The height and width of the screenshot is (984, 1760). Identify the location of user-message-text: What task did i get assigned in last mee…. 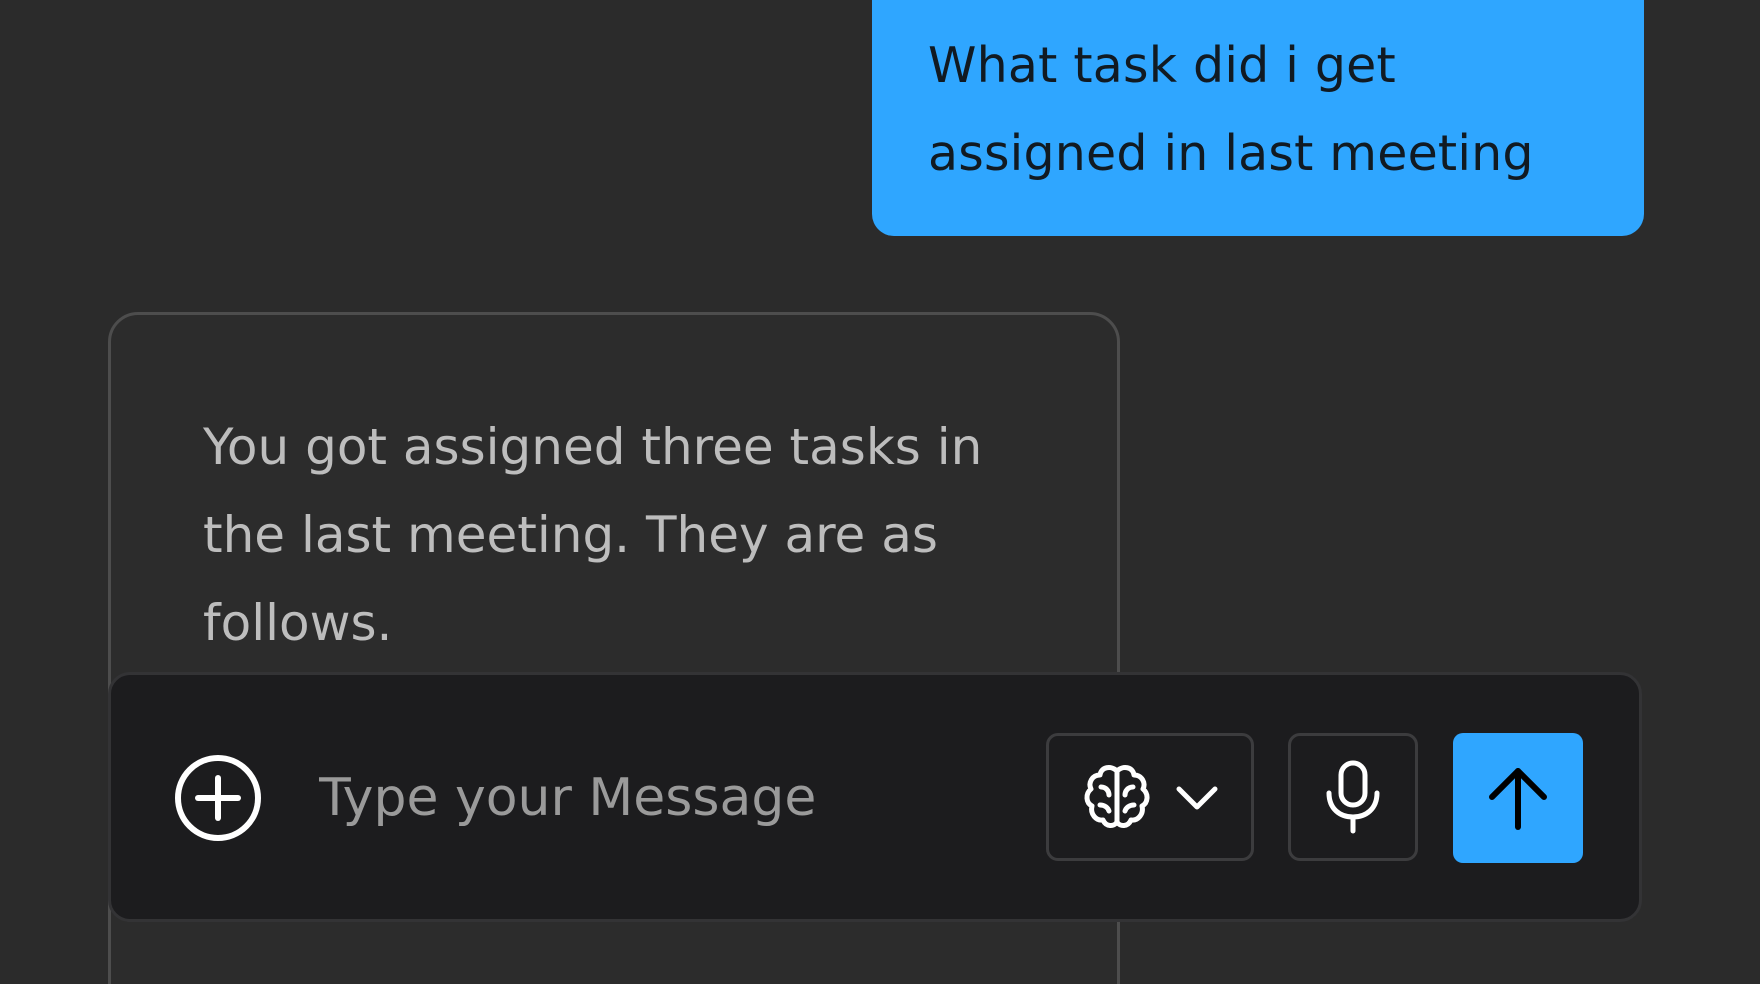
(1231, 109).